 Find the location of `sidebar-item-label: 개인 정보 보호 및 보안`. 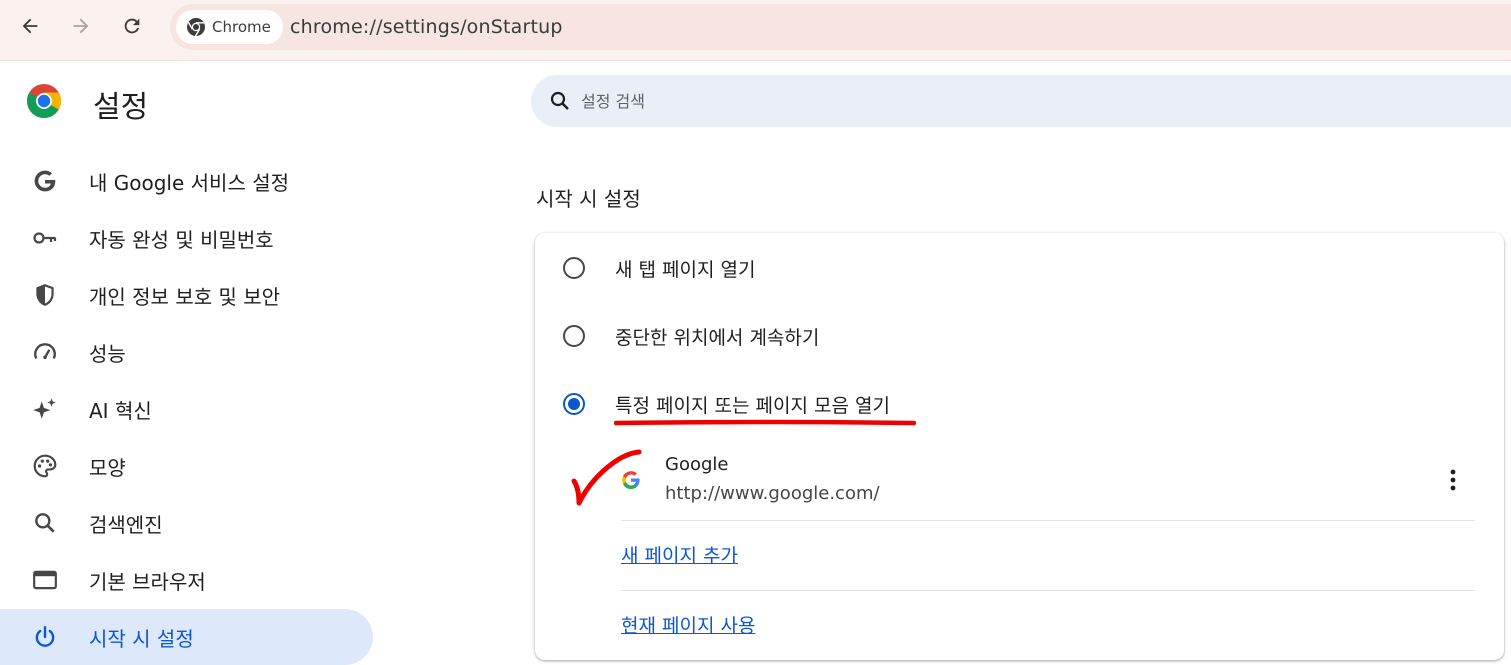

sidebar-item-label: 개인 정보 보호 및 보안 is located at coordinates (185, 296).